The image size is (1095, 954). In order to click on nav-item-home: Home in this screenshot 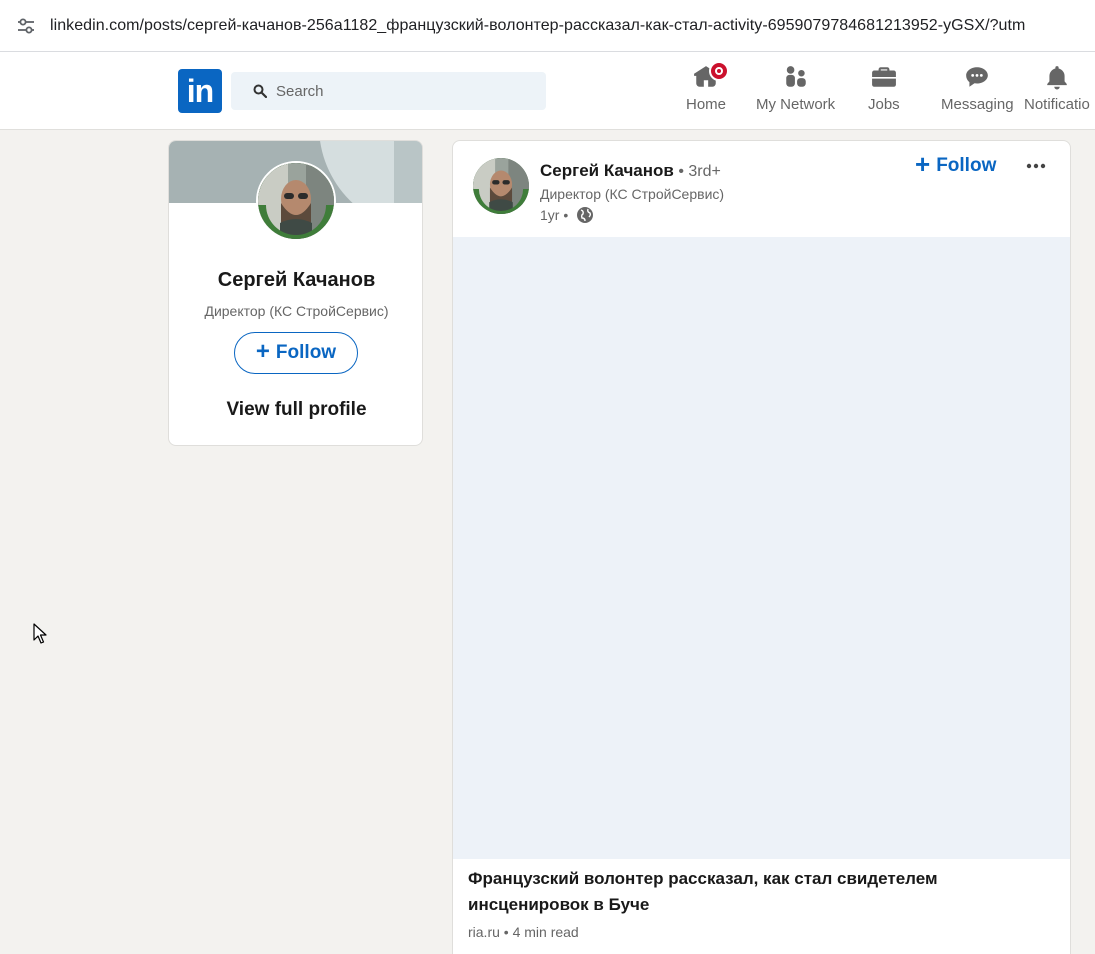, I will do `click(707, 89)`.